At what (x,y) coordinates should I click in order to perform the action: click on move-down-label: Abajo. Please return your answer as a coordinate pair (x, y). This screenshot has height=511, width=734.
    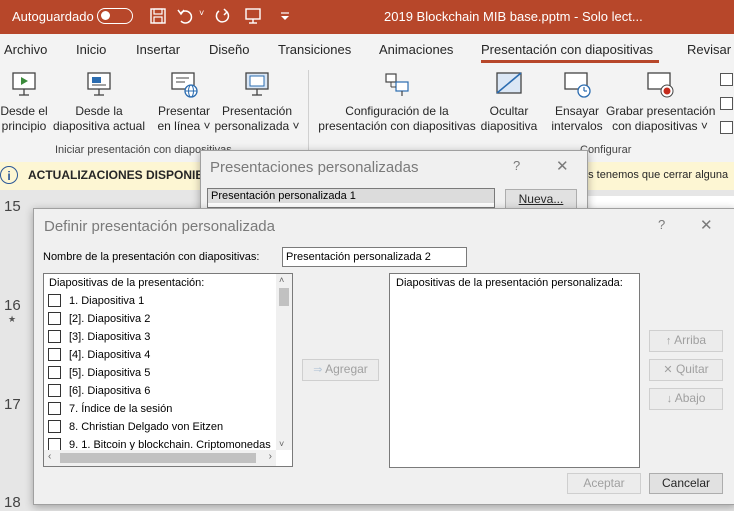
    Looking at the image, I should click on (690, 398).